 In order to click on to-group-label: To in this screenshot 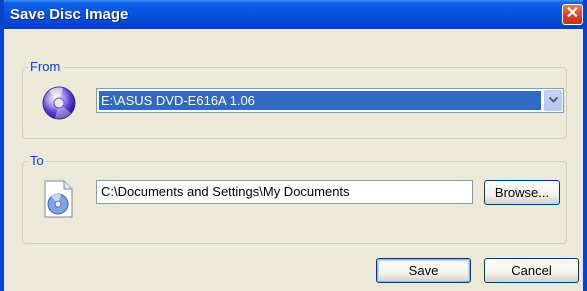, I will do `click(37, 160)`.